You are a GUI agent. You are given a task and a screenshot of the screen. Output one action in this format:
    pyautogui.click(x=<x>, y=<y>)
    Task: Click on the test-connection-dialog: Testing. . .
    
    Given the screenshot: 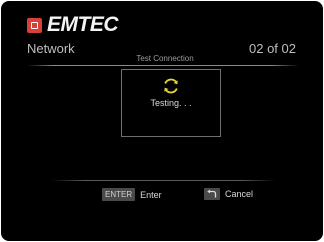 What is the action you would take?
    pyautogui.click(x=171, y=103)
    